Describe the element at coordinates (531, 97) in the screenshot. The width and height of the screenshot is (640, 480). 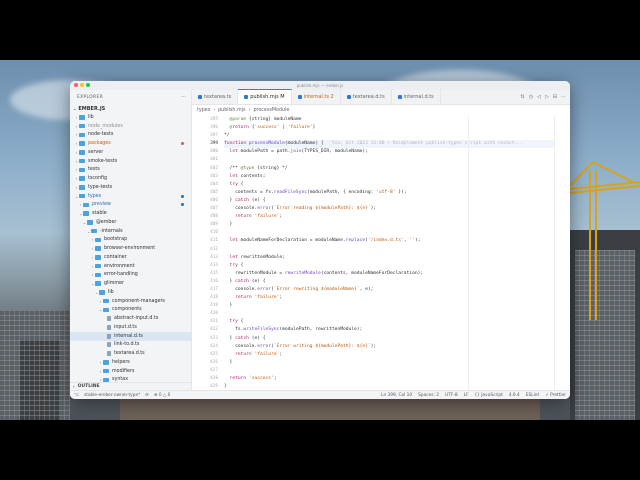
I see `editor-action-icon: ◷` at that location.